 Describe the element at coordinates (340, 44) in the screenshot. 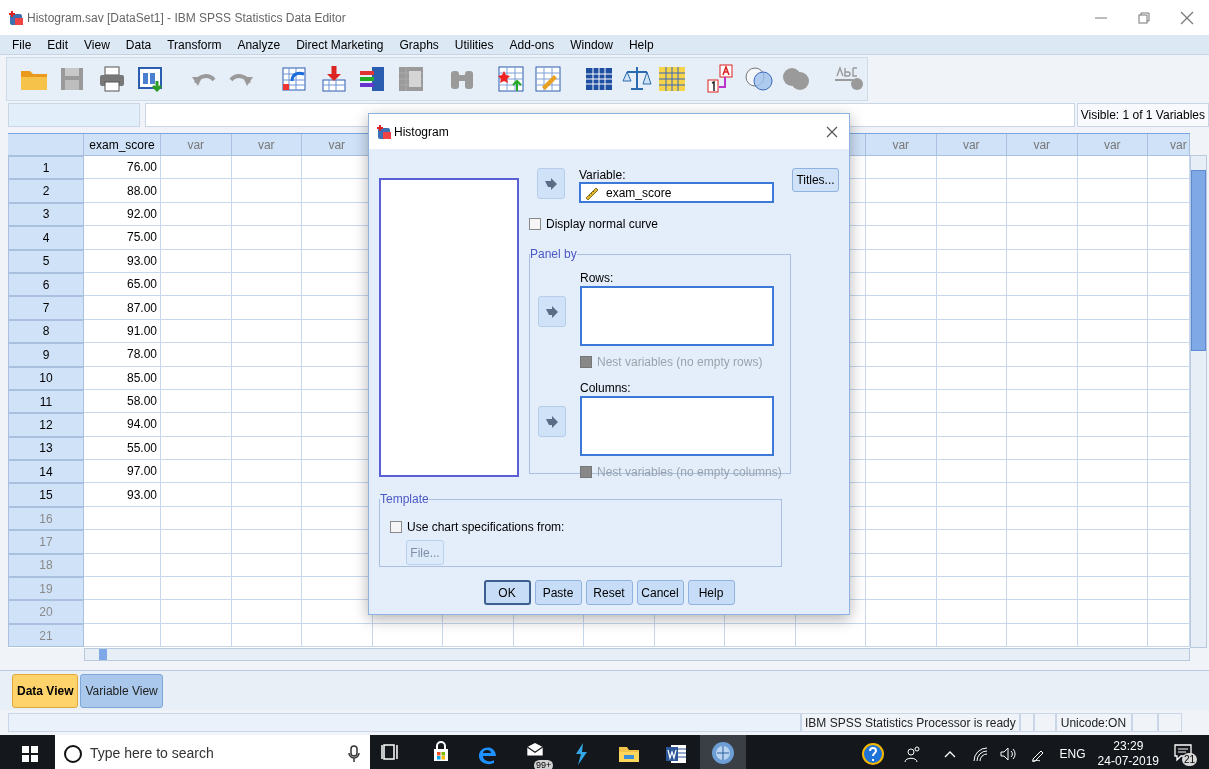

I see `menu-item: Direct Marketing` at that location.